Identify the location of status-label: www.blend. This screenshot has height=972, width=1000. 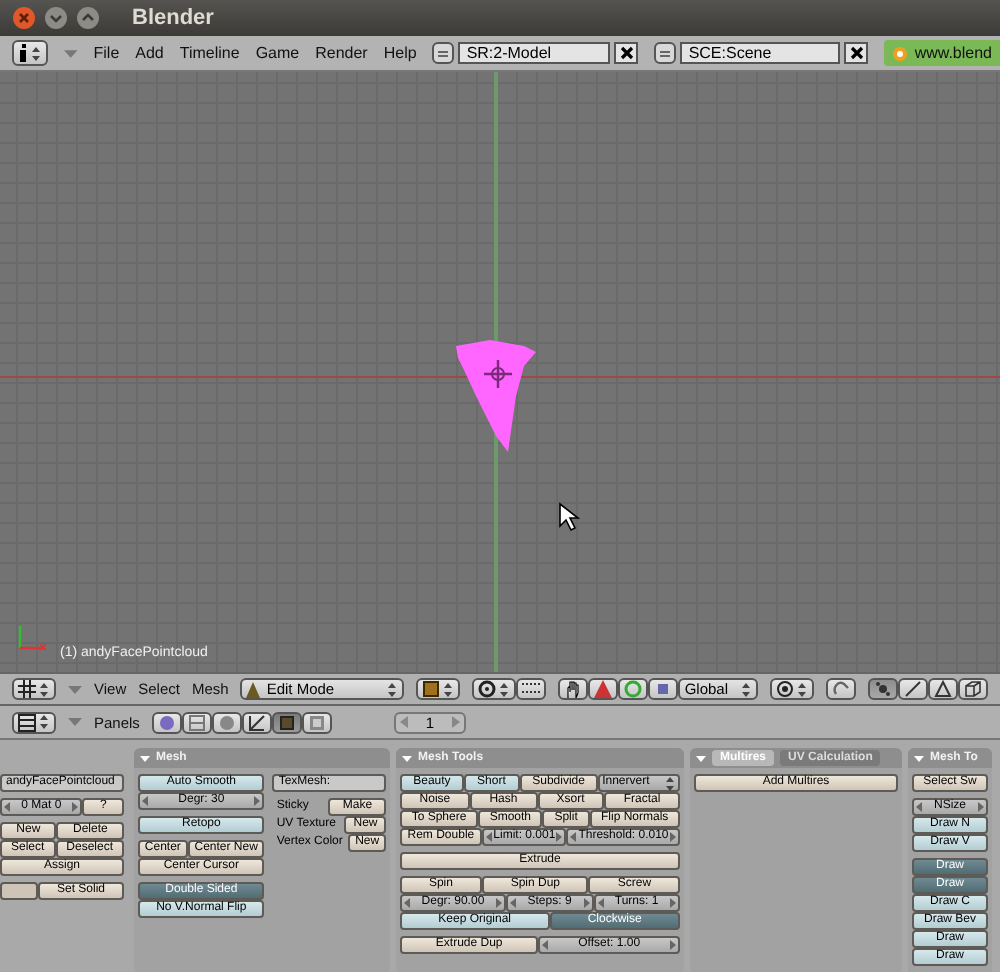
(942, 53).